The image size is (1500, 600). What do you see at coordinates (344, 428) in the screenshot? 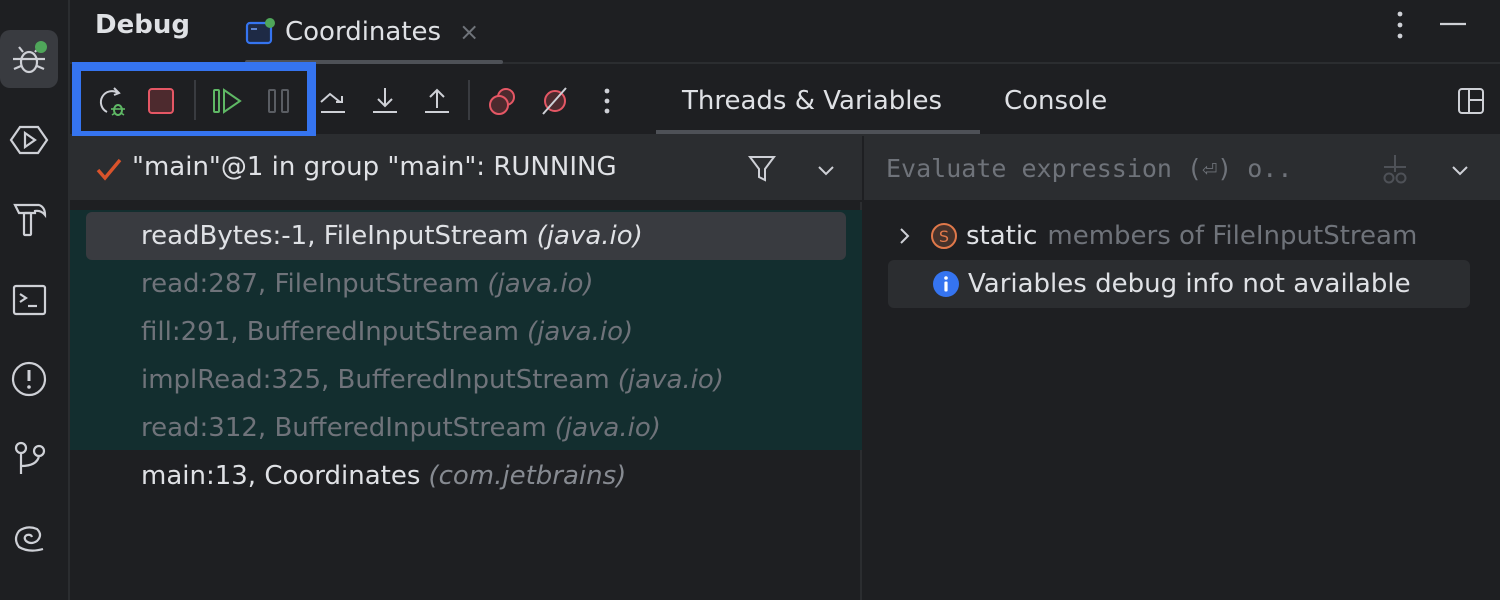
I see `frame-method: read:312, BufferedInputStream` at bounding box center [344, 428].